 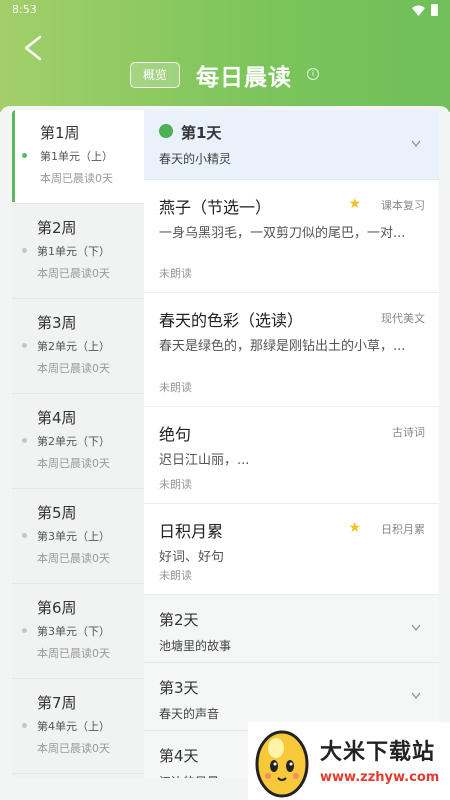 I want to click on info-icon: i, so click(x=313, y=74).